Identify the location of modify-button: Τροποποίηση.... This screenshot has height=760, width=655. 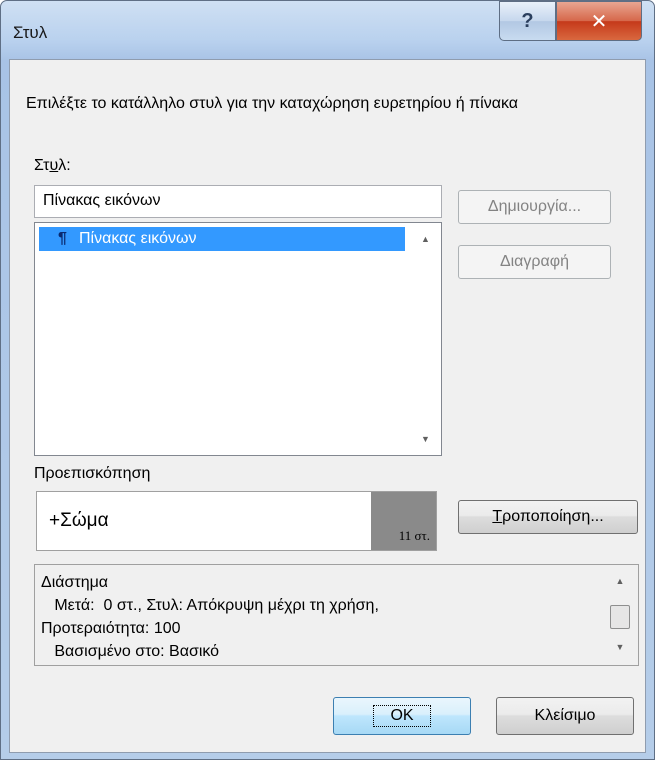
(548, 517).